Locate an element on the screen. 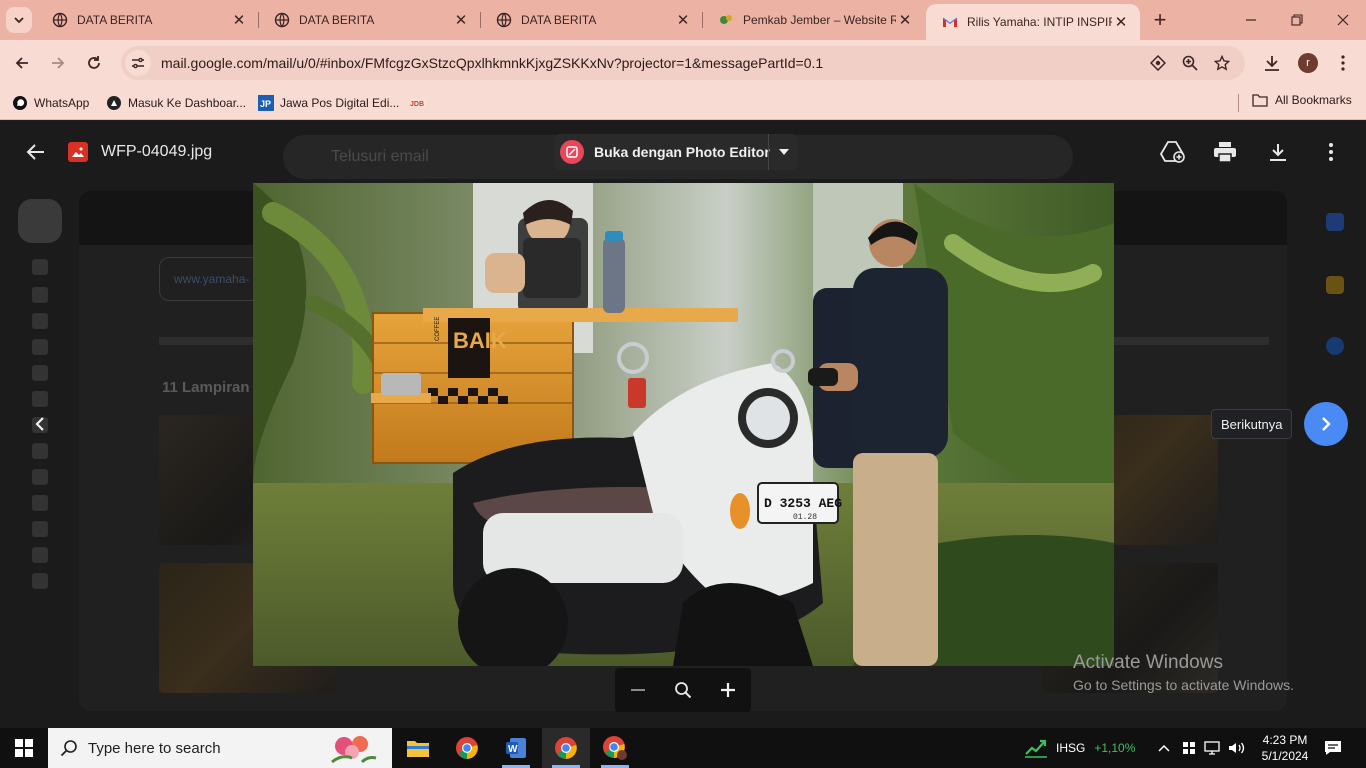 The height and width of the screenshot is (768, 1366). show-hidden-icons-button is located at coordinates (1164, 748).